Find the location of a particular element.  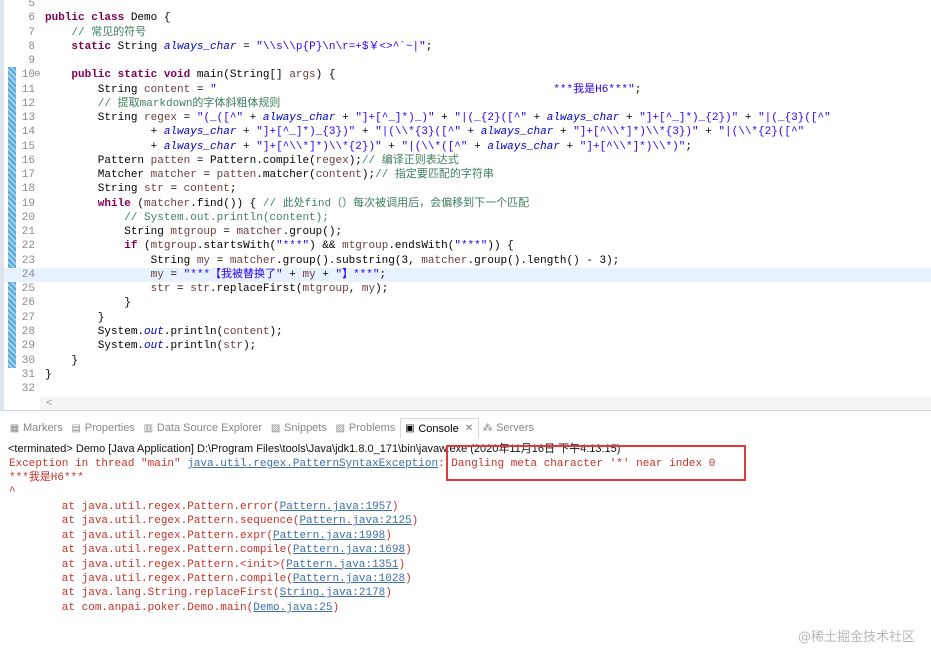

code-token: str is located at coordinates (154, 189).